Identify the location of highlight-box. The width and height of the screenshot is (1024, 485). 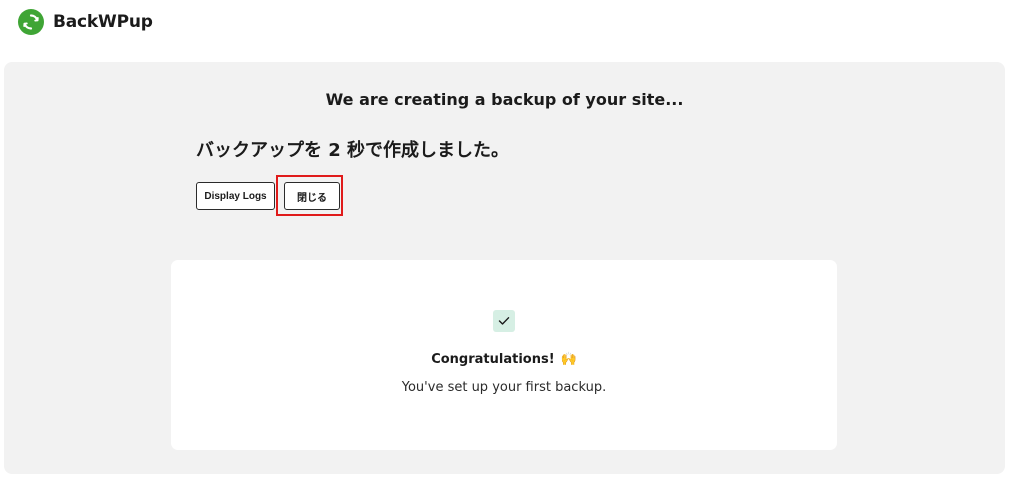
(309, 195).